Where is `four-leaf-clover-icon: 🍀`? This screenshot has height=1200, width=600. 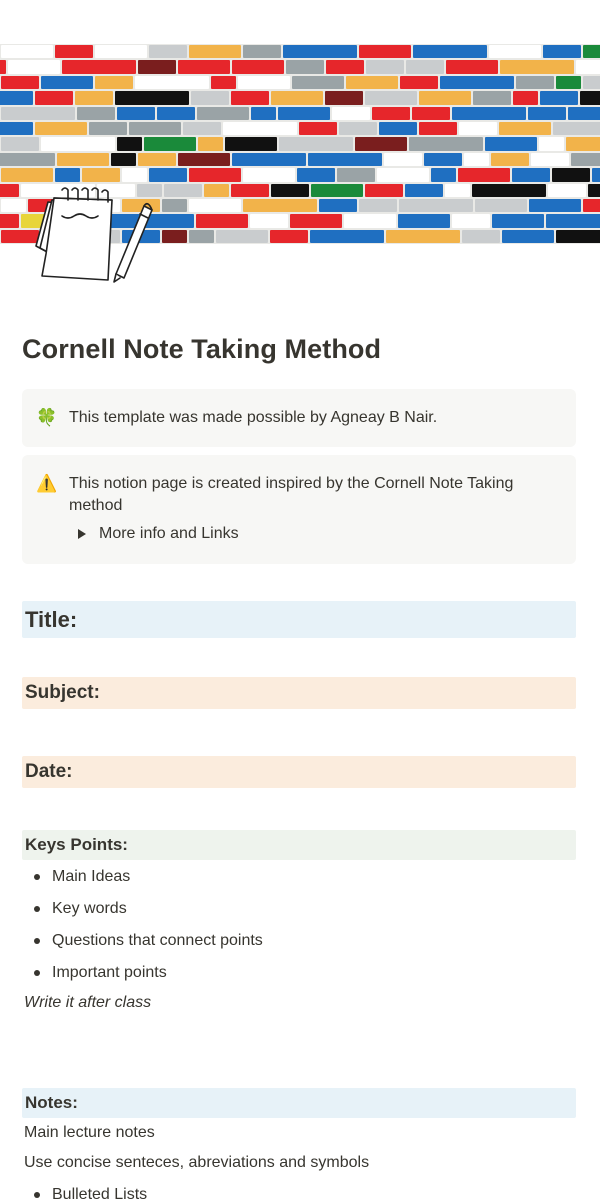 four-leaf-clover-icon: 🍀 is located at coordinates (47, 418).